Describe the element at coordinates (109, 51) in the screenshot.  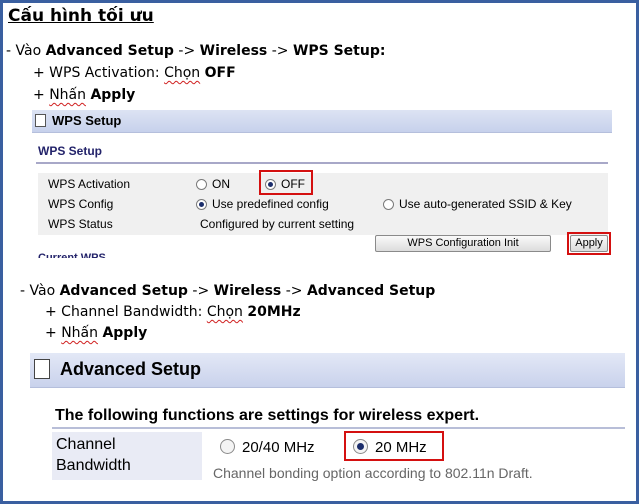
I see `step1-path-1: Advanced Setup` at that location.